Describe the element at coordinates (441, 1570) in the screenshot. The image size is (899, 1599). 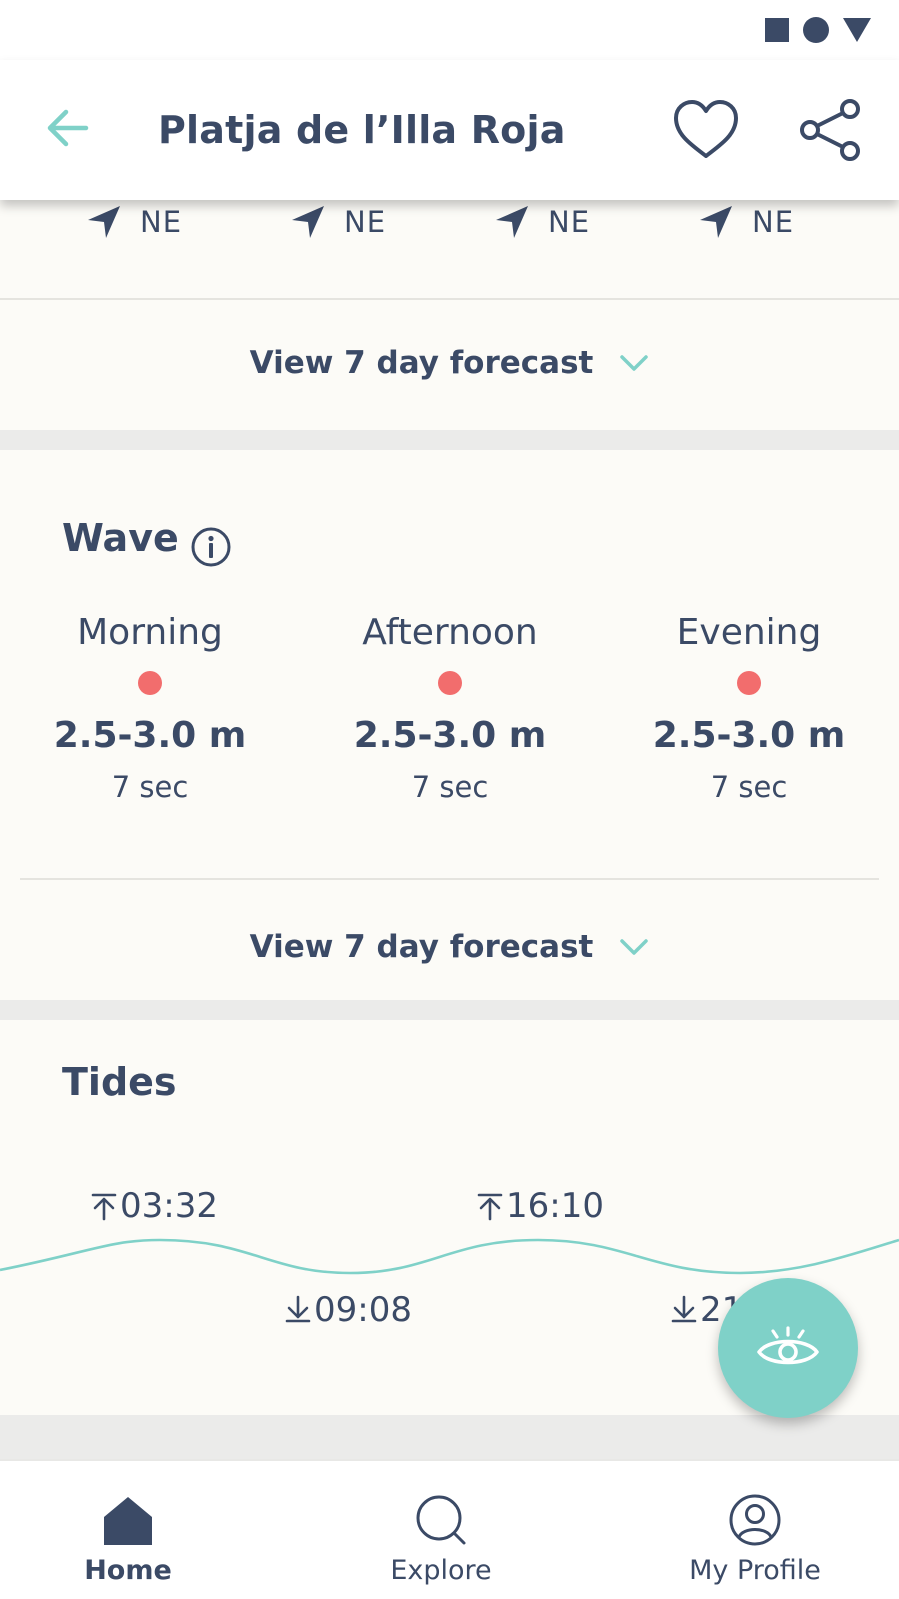
I see `nav-label: Explore` at that location.